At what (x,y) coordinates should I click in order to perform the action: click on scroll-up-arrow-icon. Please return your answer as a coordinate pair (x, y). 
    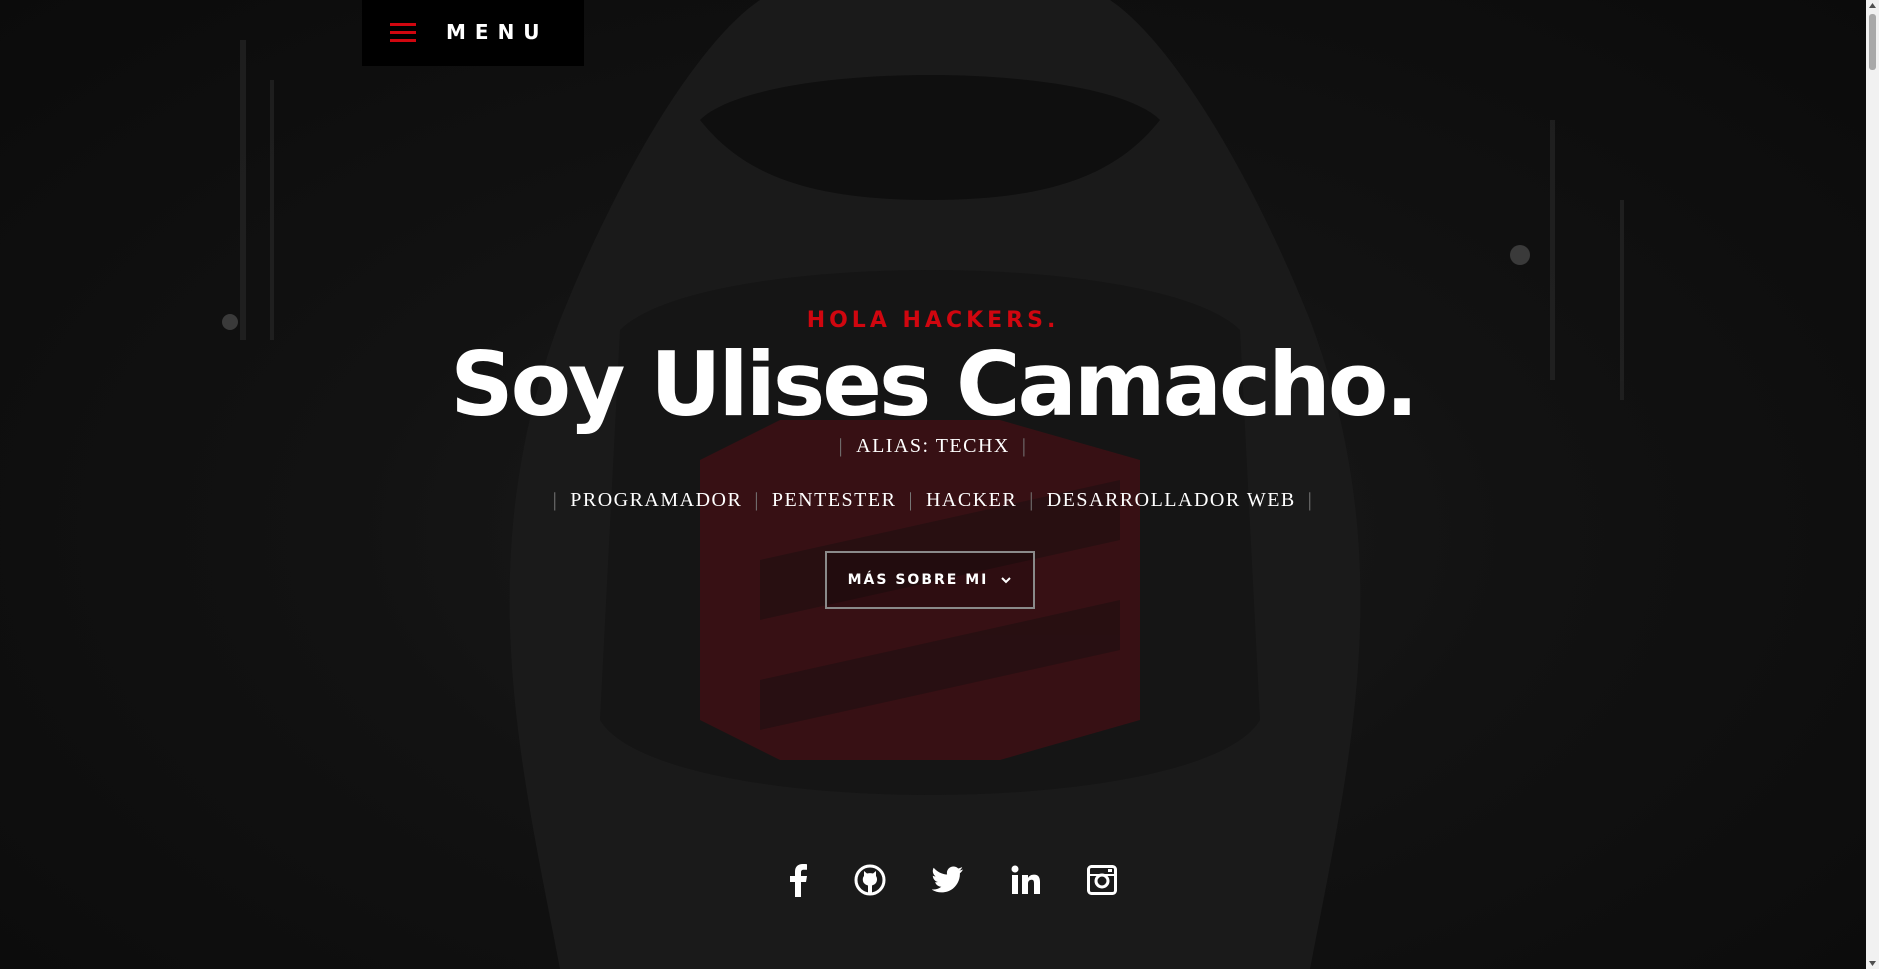
    Looking at the image, I should click on (1872, 6).